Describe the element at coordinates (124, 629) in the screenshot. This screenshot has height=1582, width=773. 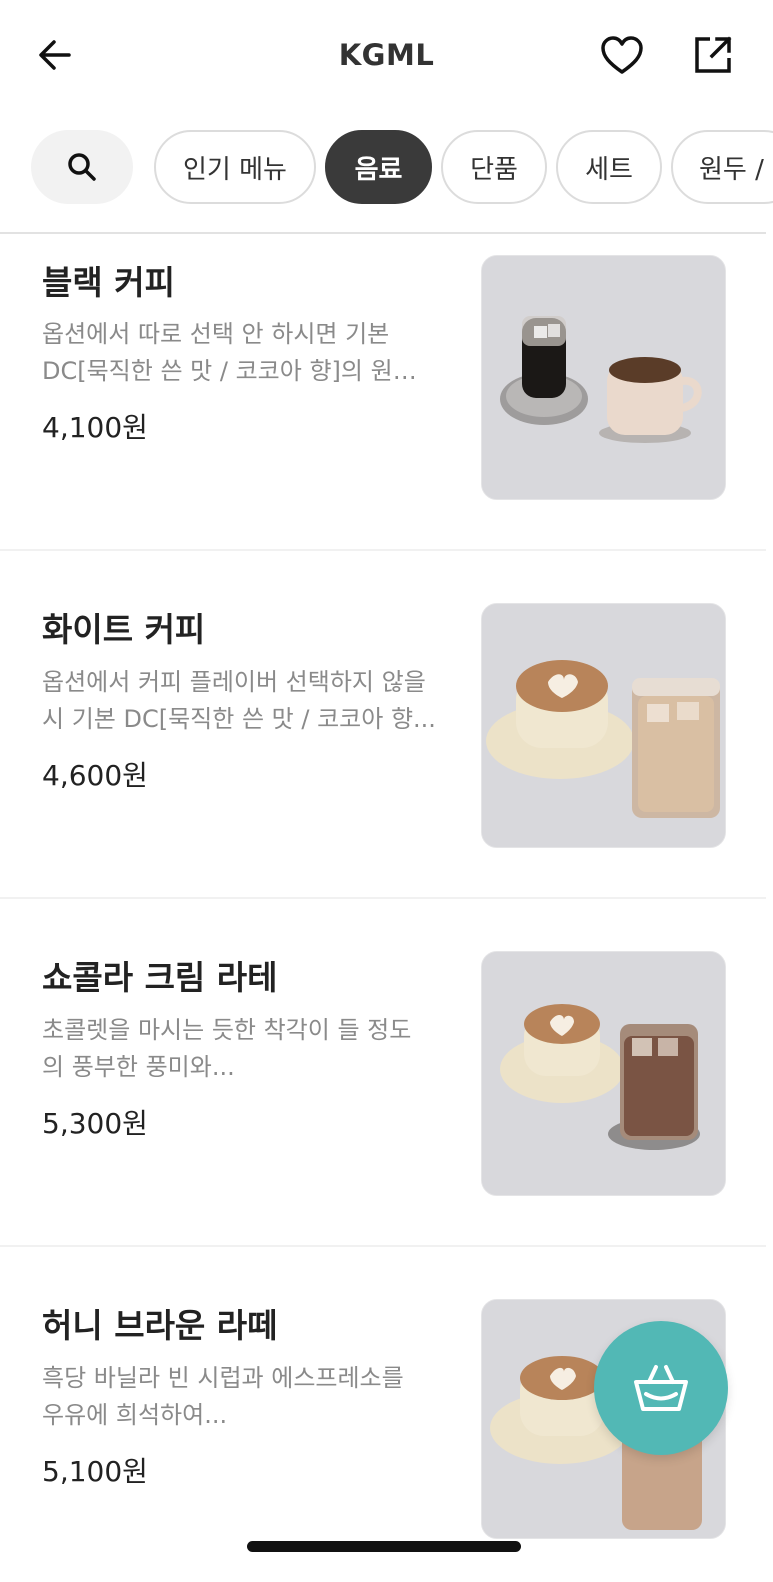
I see `menu-item-name: 화이트 커피` at that location.